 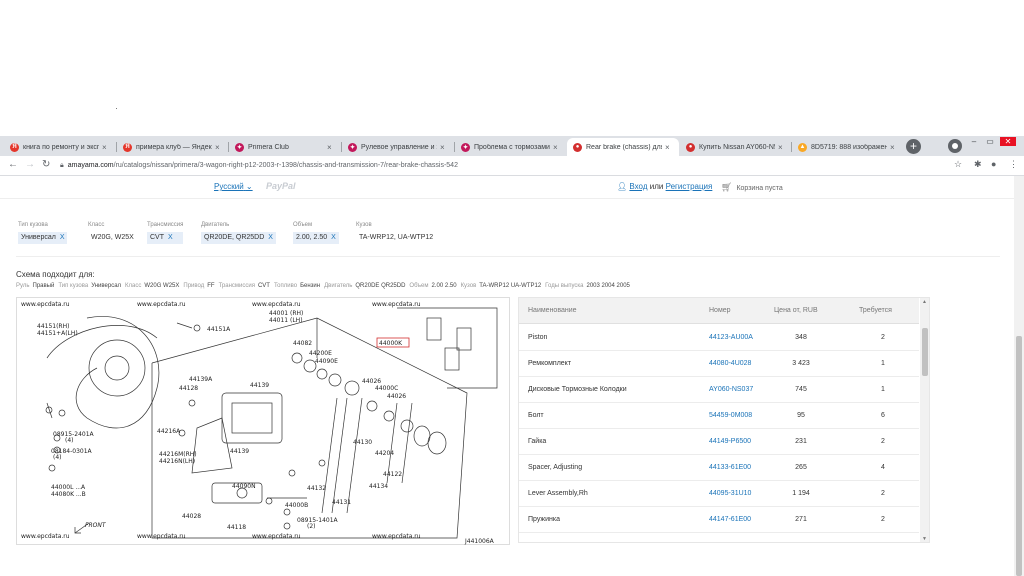 What do you see at coordinates (419, 286) in the screenshot?
I see `fits-key: Объем` at bounding box center [419, 286].